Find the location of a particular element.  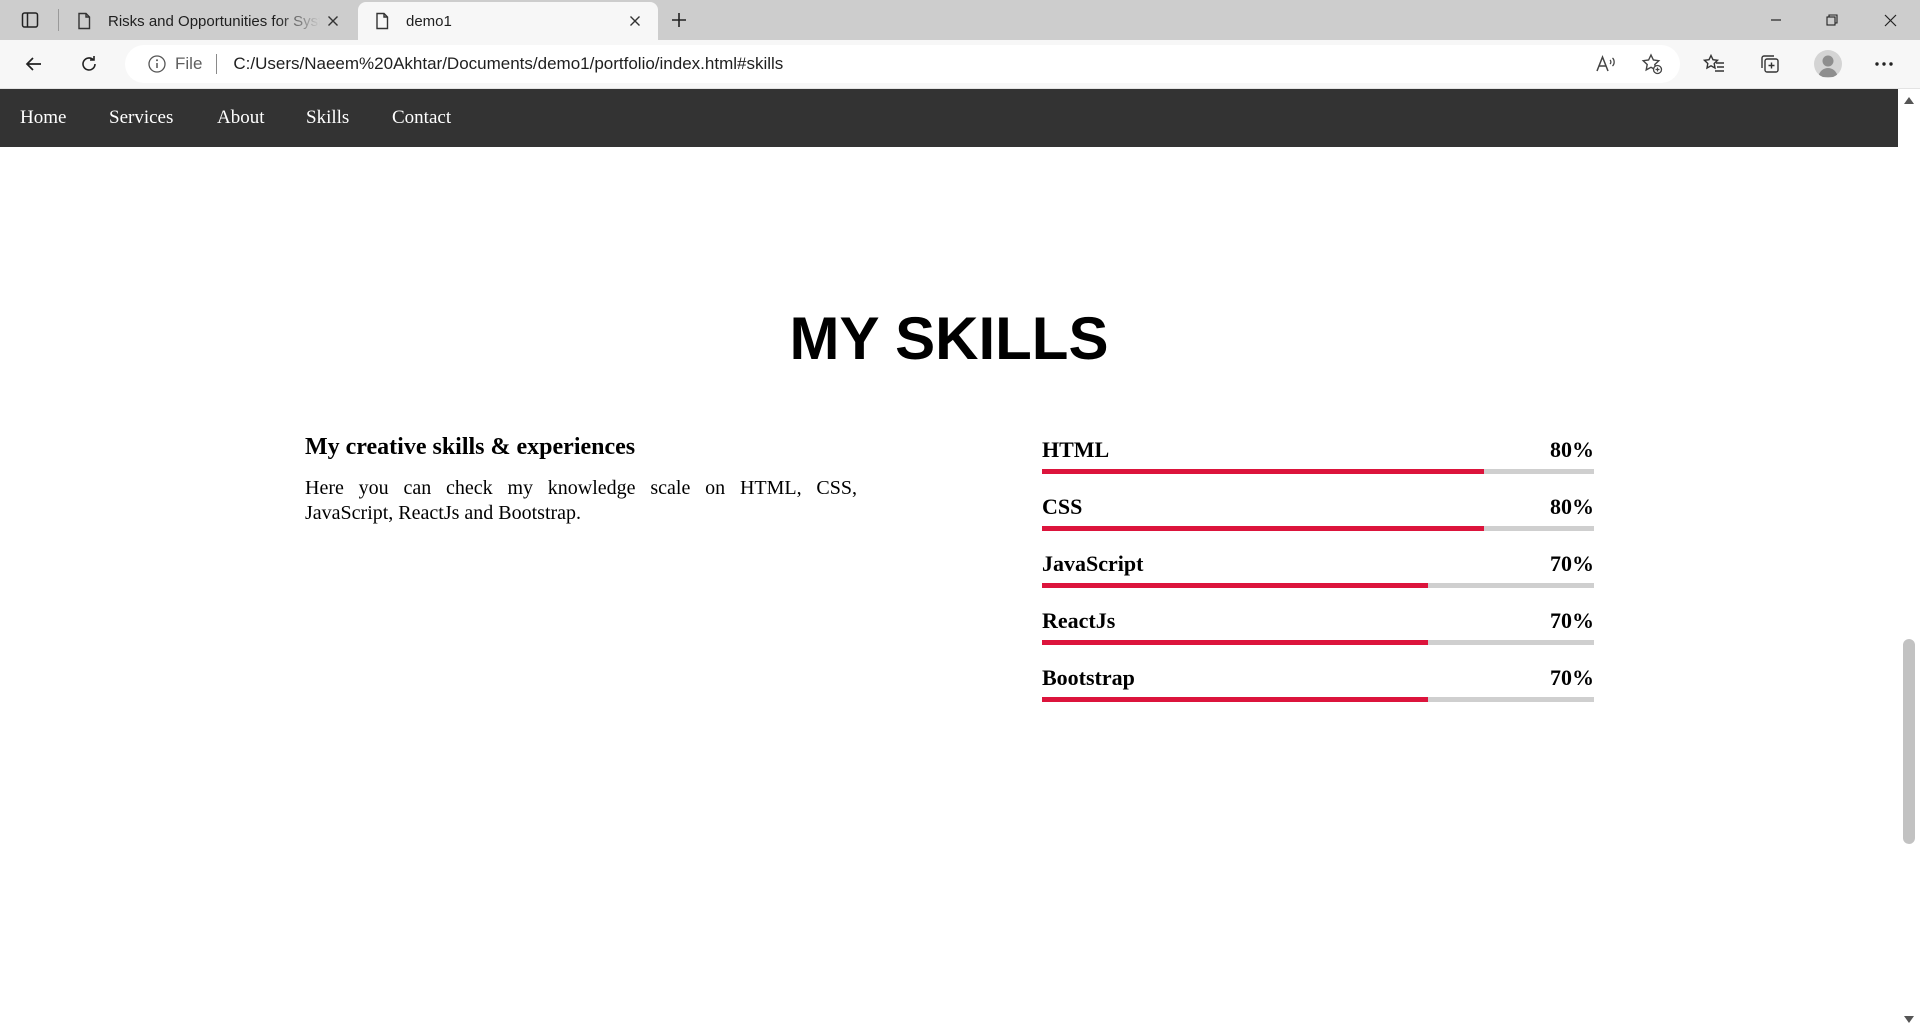

triangle-down-icon is located at coordinates (1909, 1019).